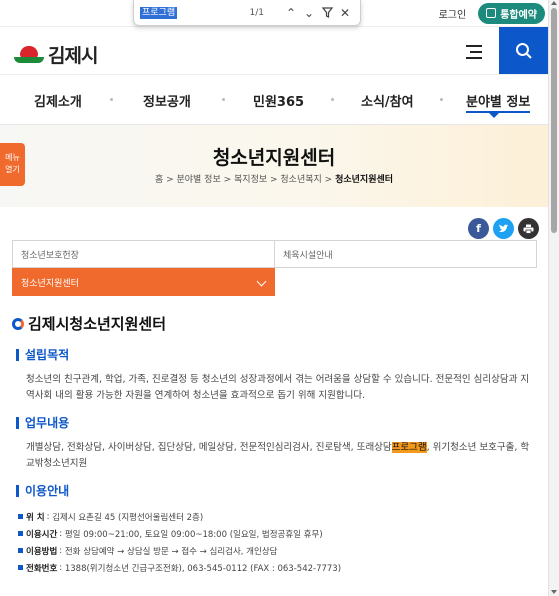  I want to click on breadcrumb-home: 홈, so click(159, 180).